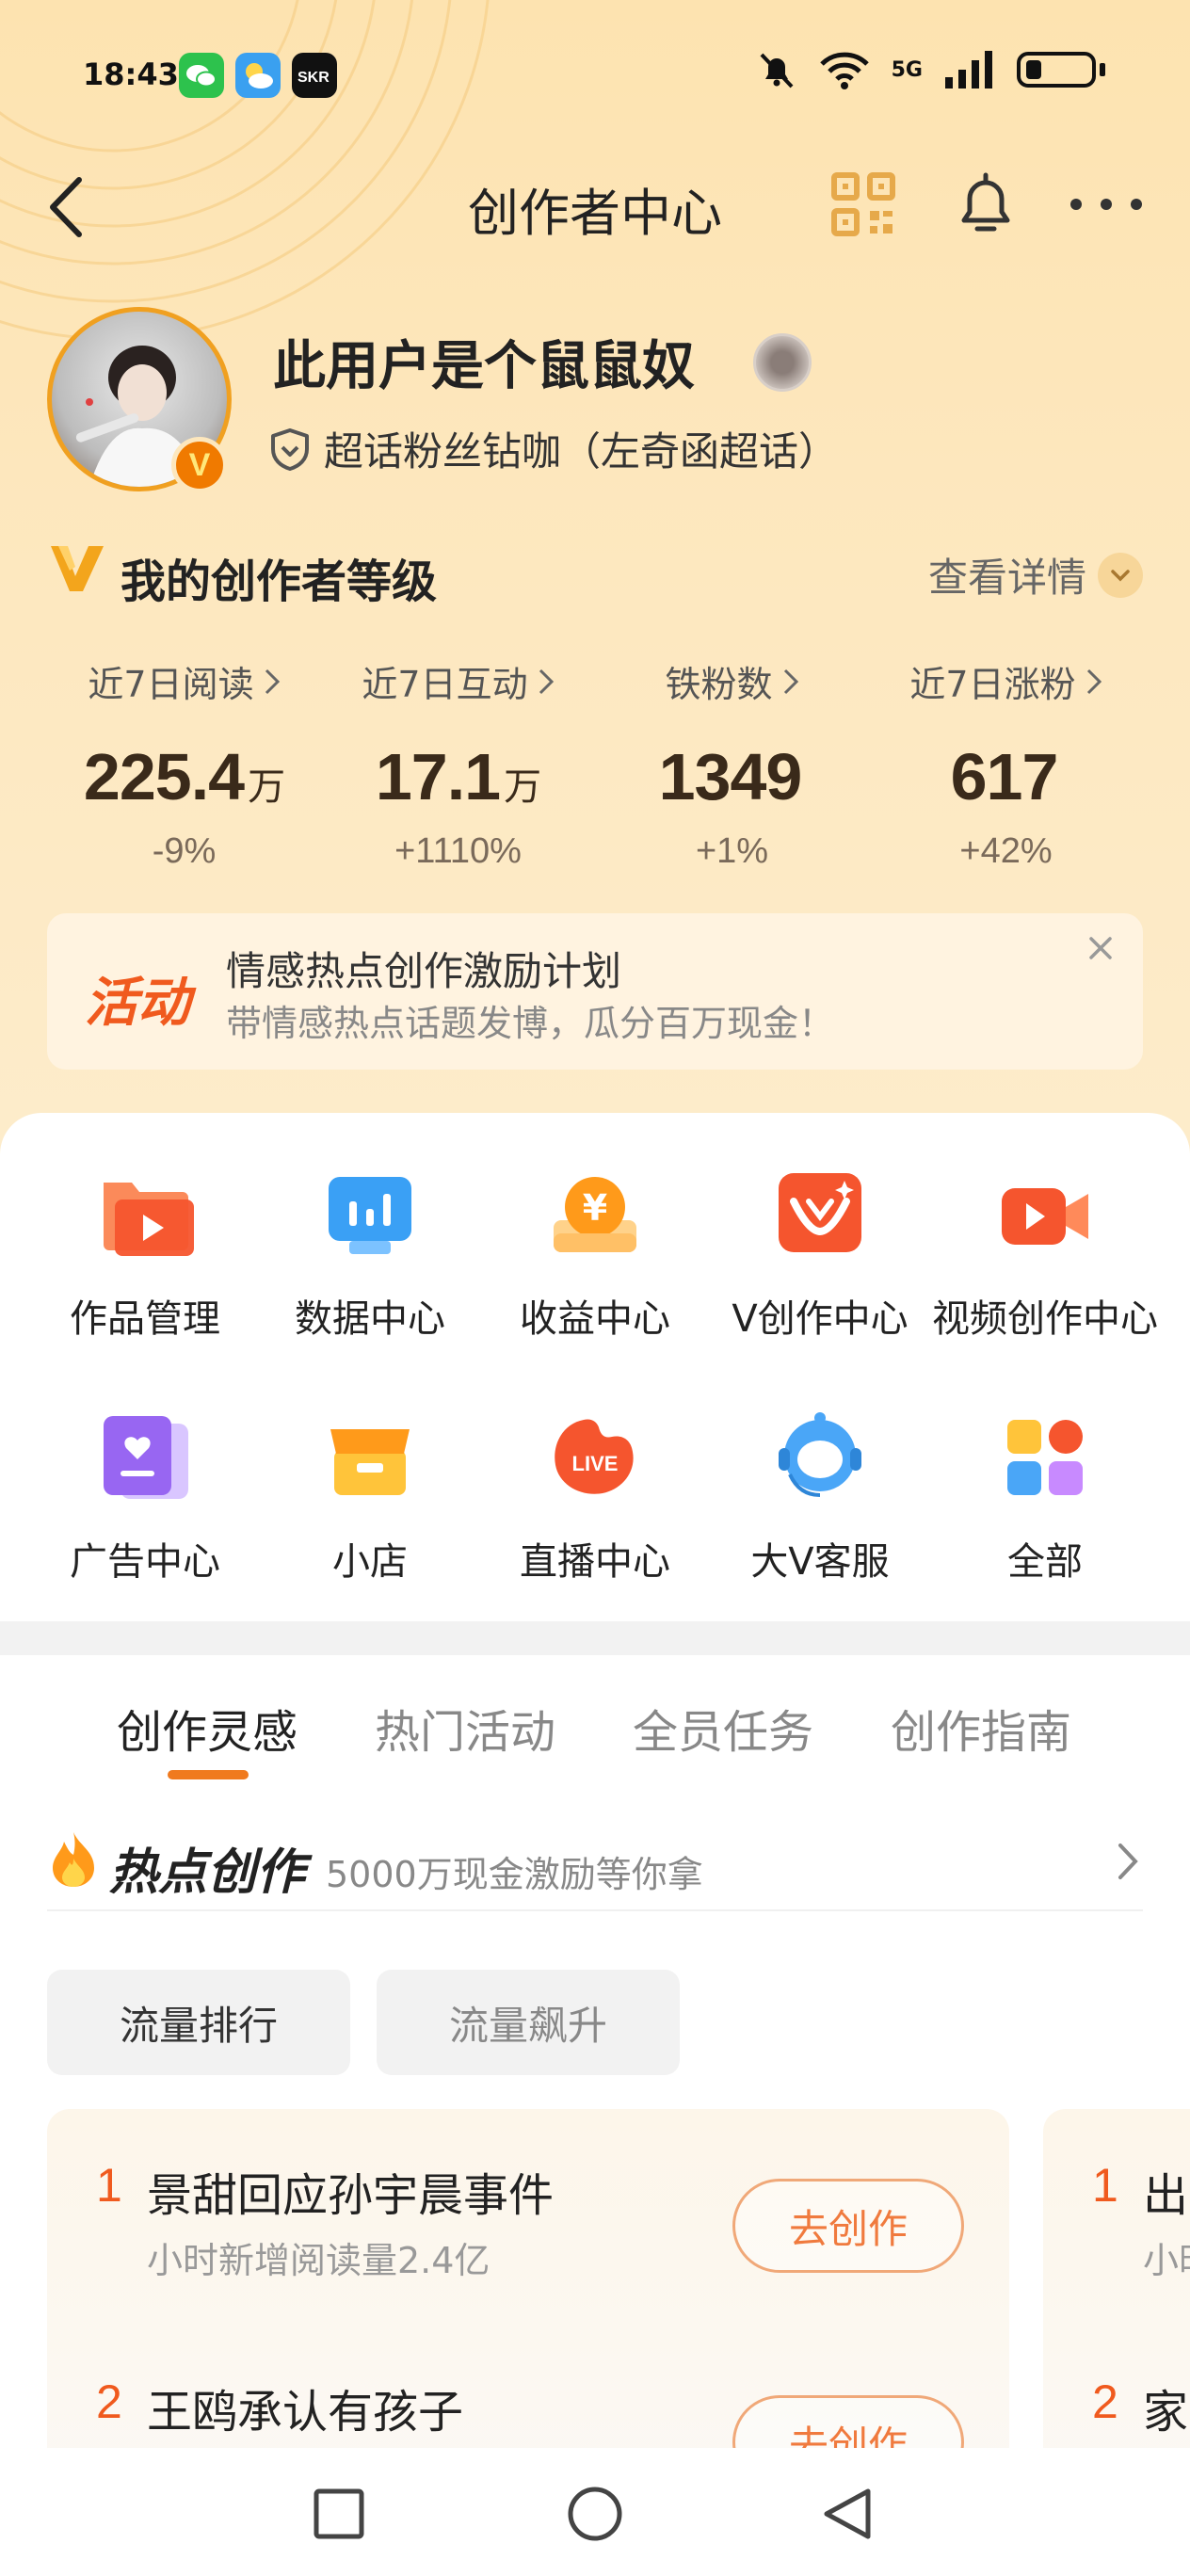  I want to click on circle-icon, so click(595, 2514).